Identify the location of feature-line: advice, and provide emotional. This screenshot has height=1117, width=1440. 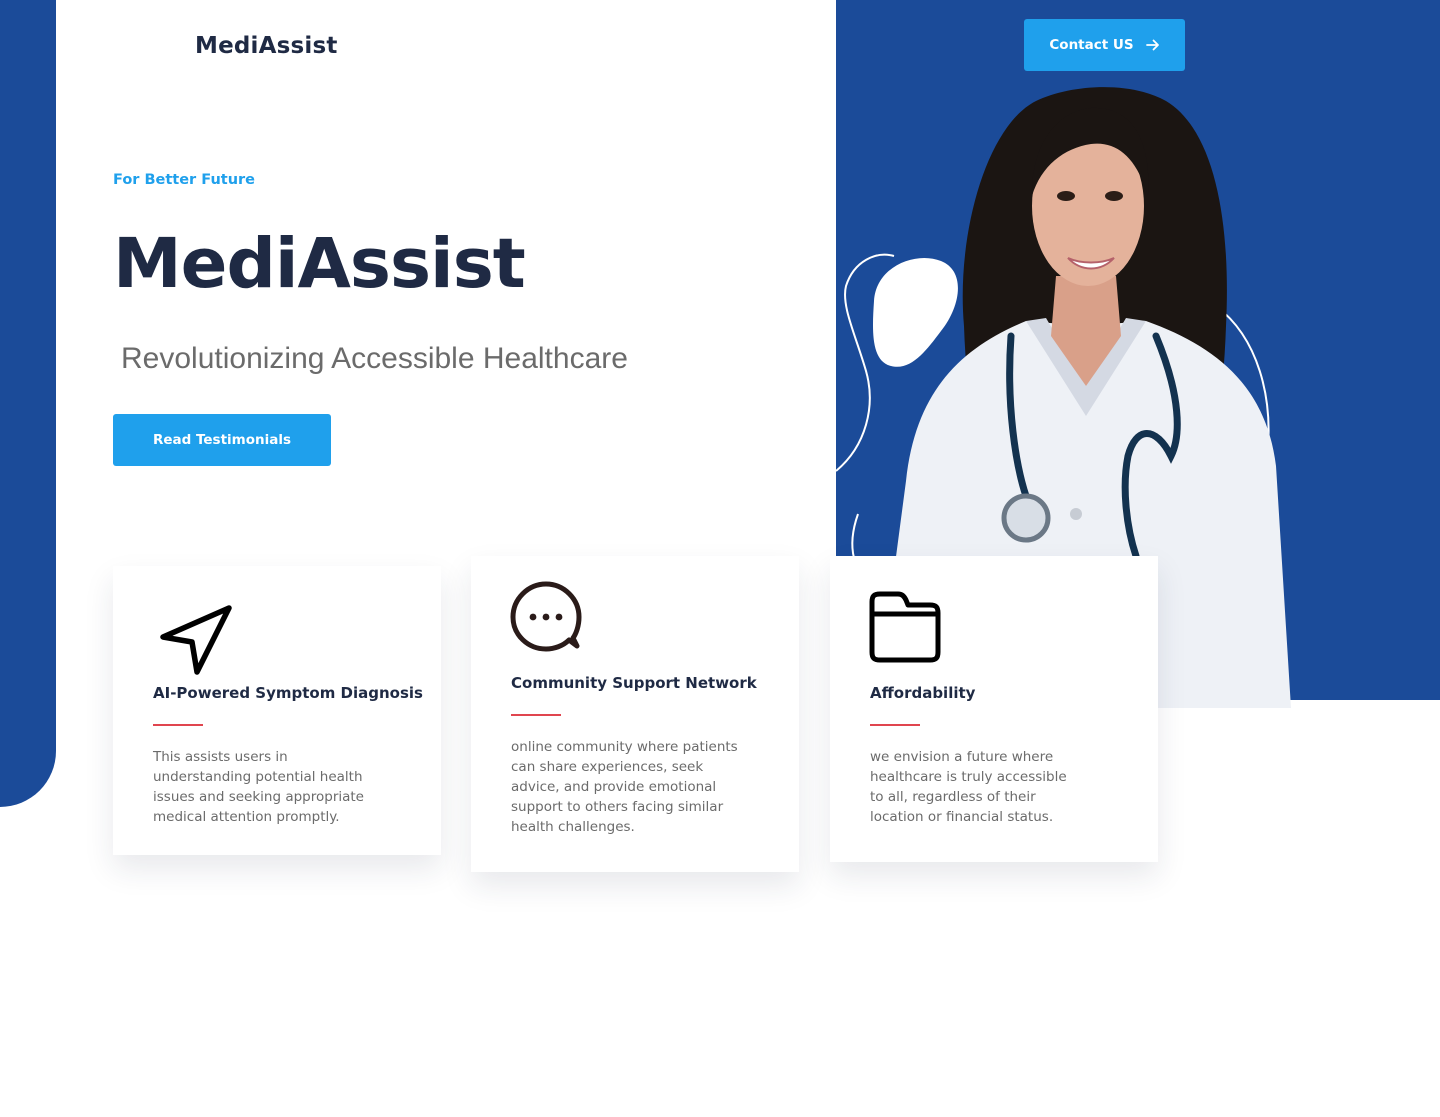
(614, 787).